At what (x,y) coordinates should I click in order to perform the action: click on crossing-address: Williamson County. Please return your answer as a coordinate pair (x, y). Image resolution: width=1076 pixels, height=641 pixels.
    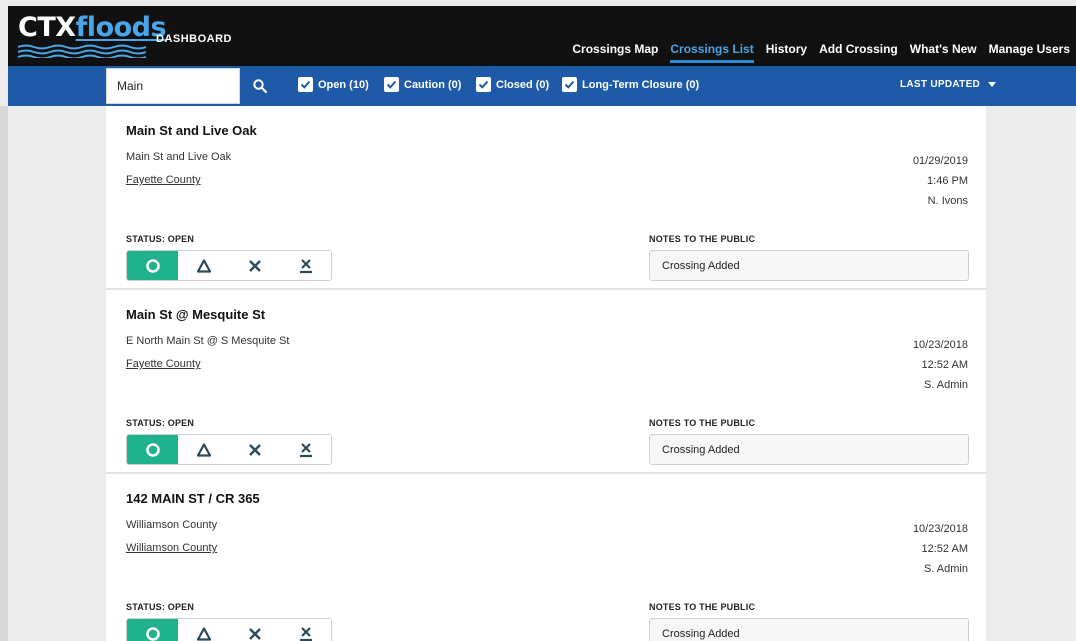
    Looking at the image, I should click on (172, 525).